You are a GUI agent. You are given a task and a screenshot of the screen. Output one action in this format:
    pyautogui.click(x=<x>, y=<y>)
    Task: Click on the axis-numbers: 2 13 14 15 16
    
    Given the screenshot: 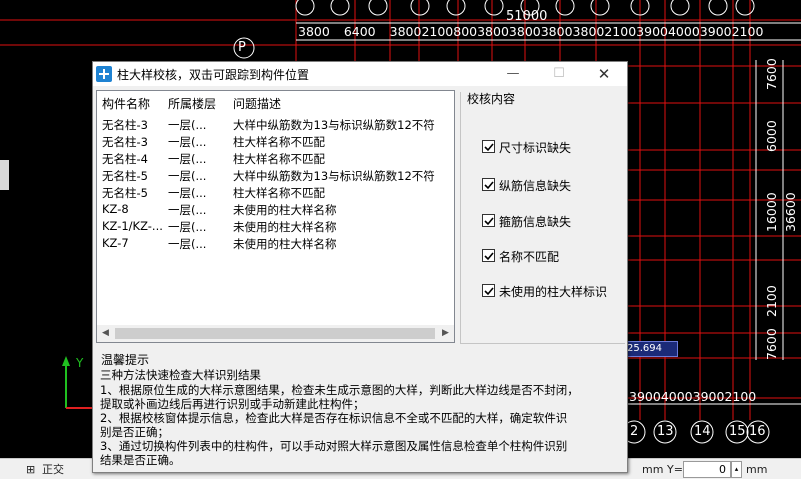 What is the action you would take?
    pyautogui.click(x=714, y=432)
    